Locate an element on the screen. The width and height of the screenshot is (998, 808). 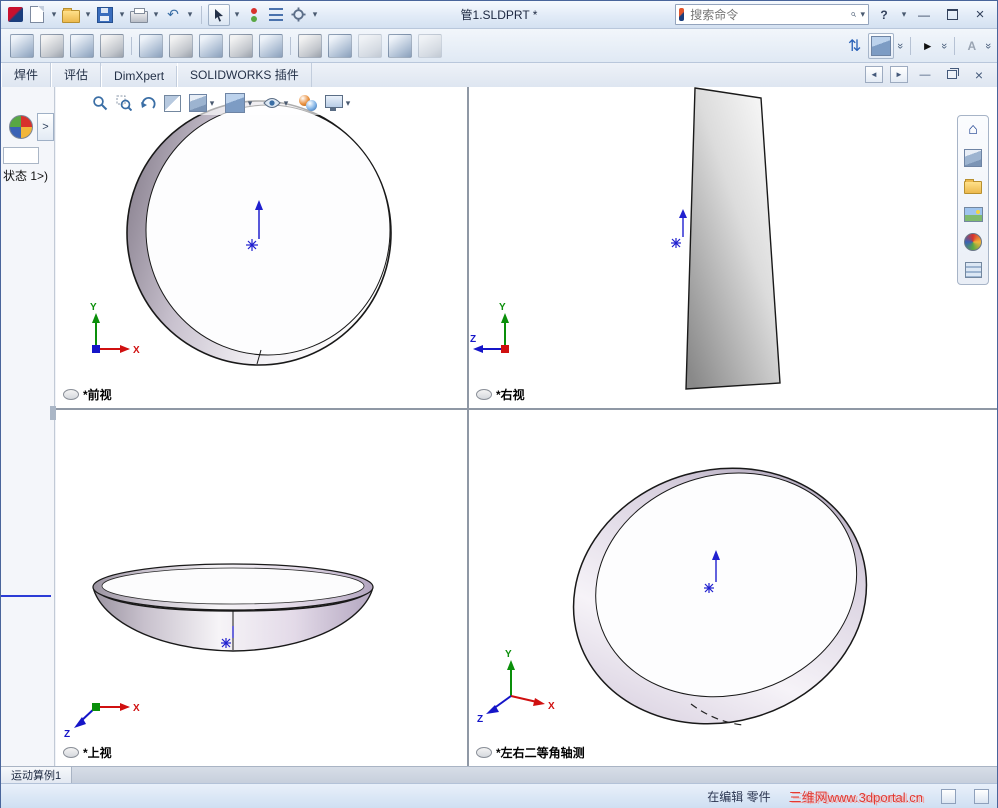
fillet-tool-icon is located at coordinates (151, 45).